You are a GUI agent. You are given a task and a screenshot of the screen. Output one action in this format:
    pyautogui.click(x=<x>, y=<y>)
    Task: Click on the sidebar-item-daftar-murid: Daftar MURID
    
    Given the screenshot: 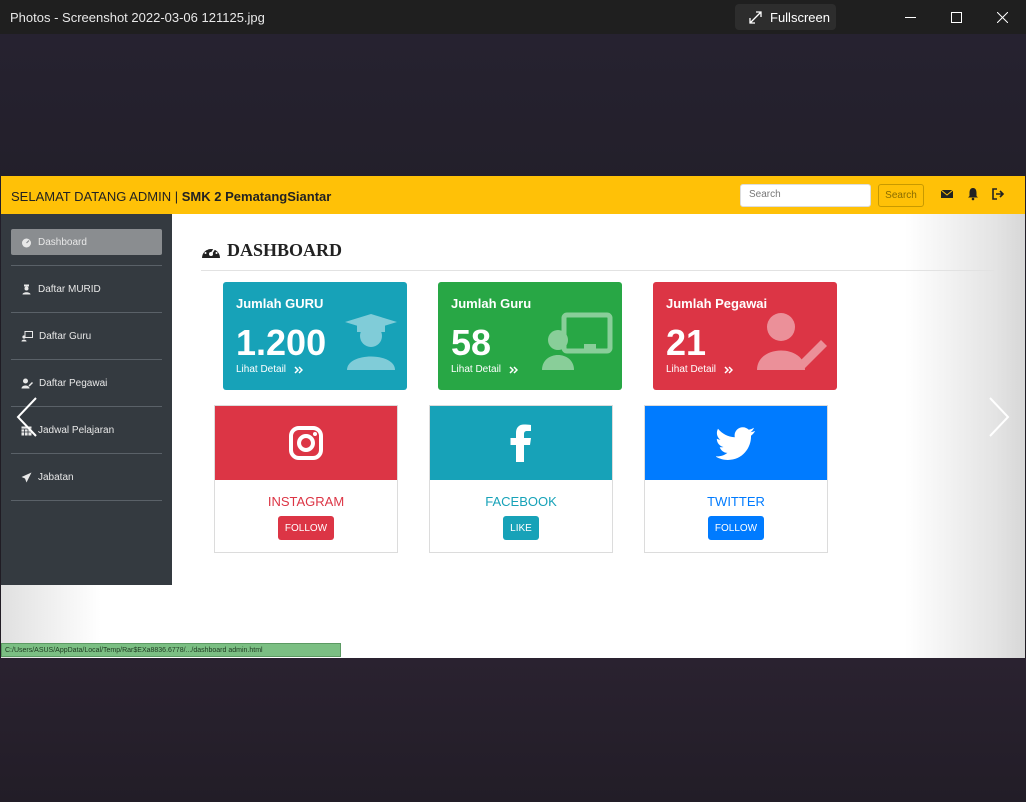 What is the action you would take?
    pyautogui.click(x=86, y=289)
    